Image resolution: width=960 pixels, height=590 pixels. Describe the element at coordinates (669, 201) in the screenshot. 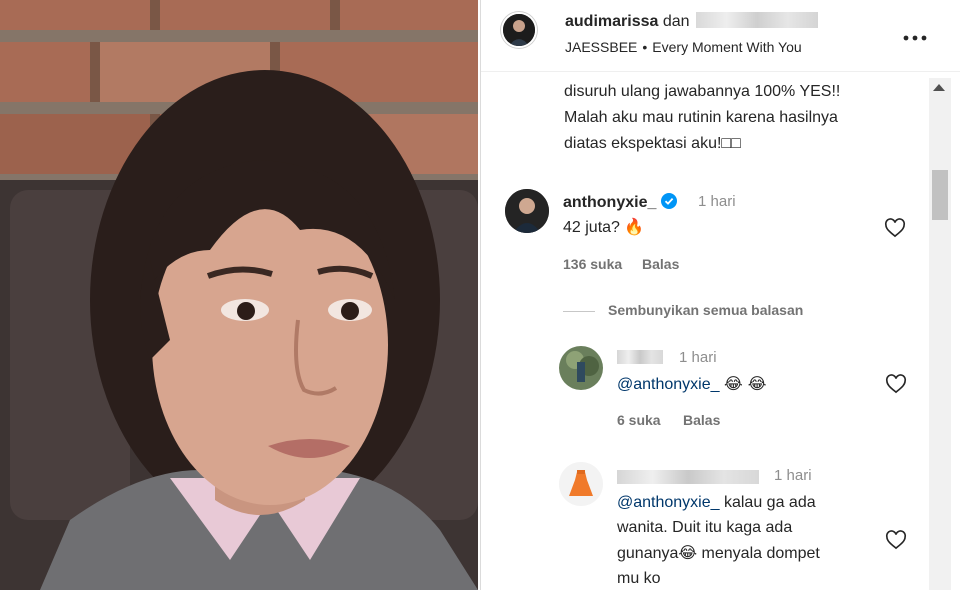

I see `verified-badge-icon` at that location.